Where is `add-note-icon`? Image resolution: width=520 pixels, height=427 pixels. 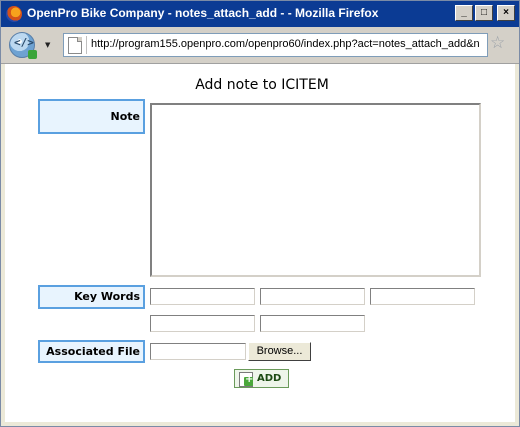 add-note-icon is located at coordinates (246, 379).